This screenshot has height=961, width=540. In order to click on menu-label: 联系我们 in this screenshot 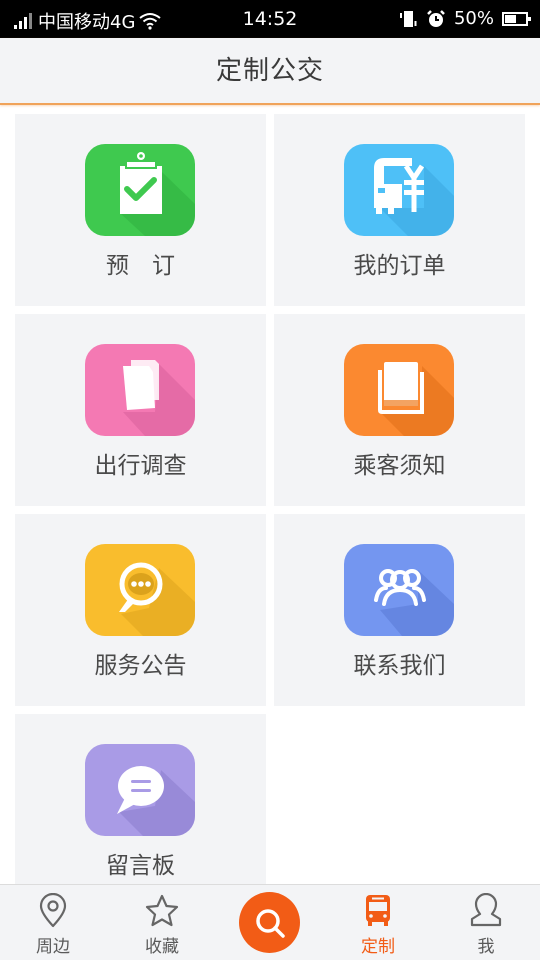, I will do `click(399, 666)`.